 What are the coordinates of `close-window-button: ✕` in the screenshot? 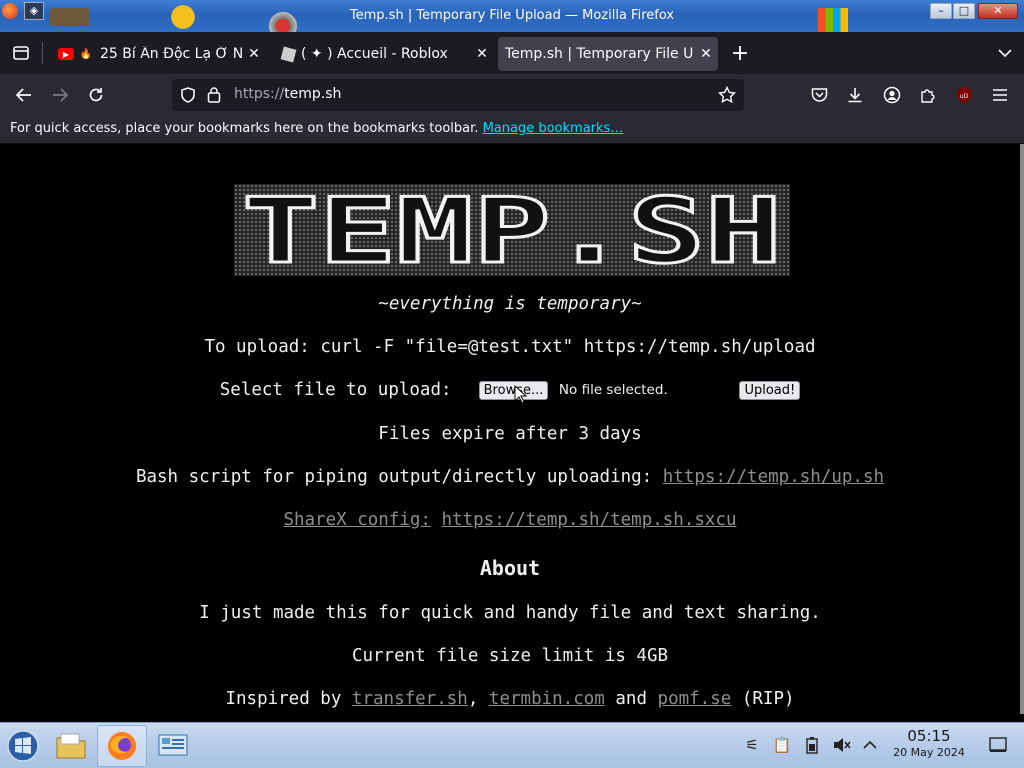 It's located at (998, 11).